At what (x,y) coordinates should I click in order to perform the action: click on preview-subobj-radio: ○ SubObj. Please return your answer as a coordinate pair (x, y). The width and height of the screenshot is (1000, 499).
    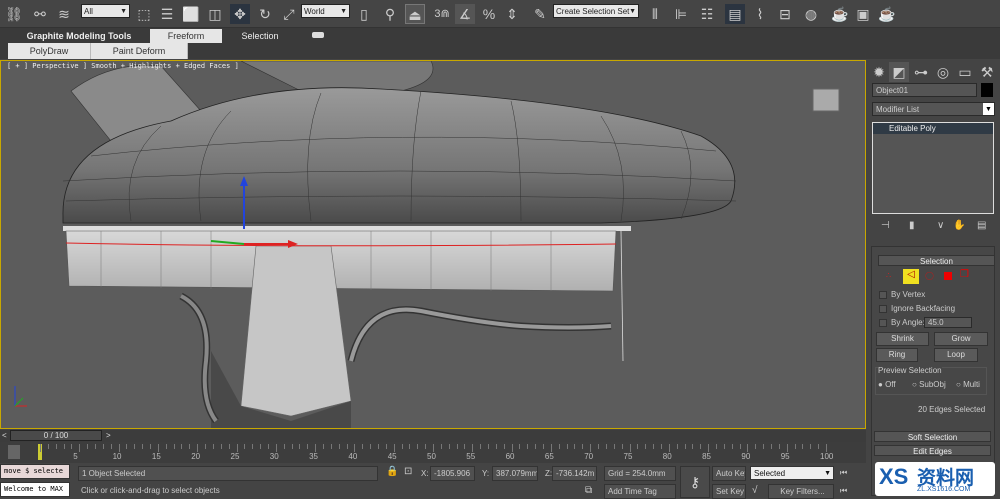
    Looking at the image, I should click on (929, 384).